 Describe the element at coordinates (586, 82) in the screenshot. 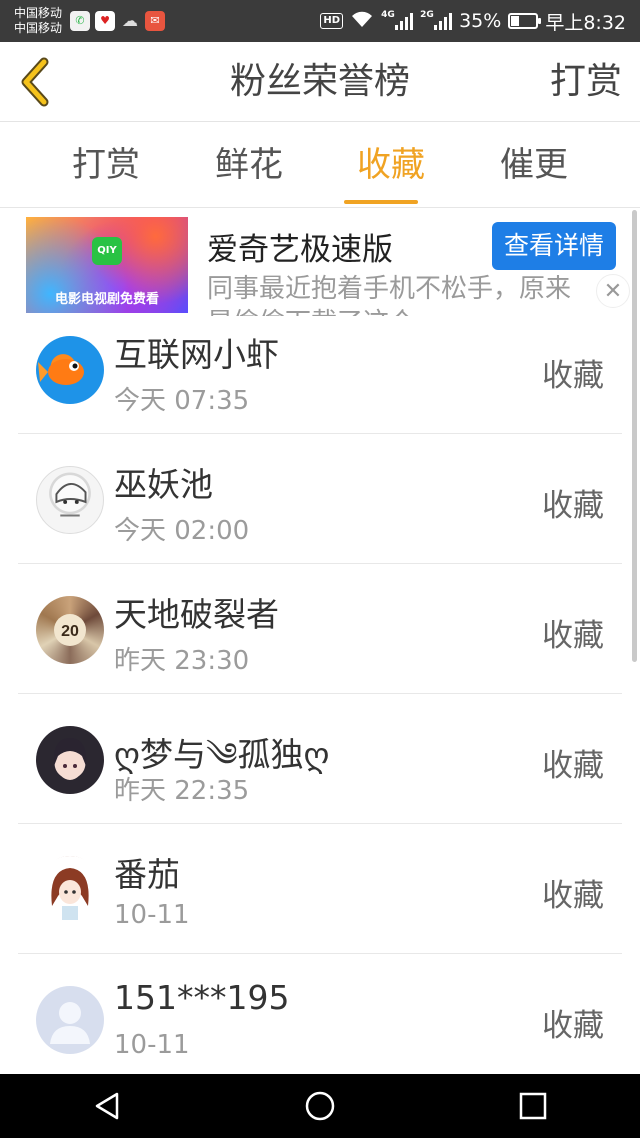

I see `reward-button: 打赏` at that location.